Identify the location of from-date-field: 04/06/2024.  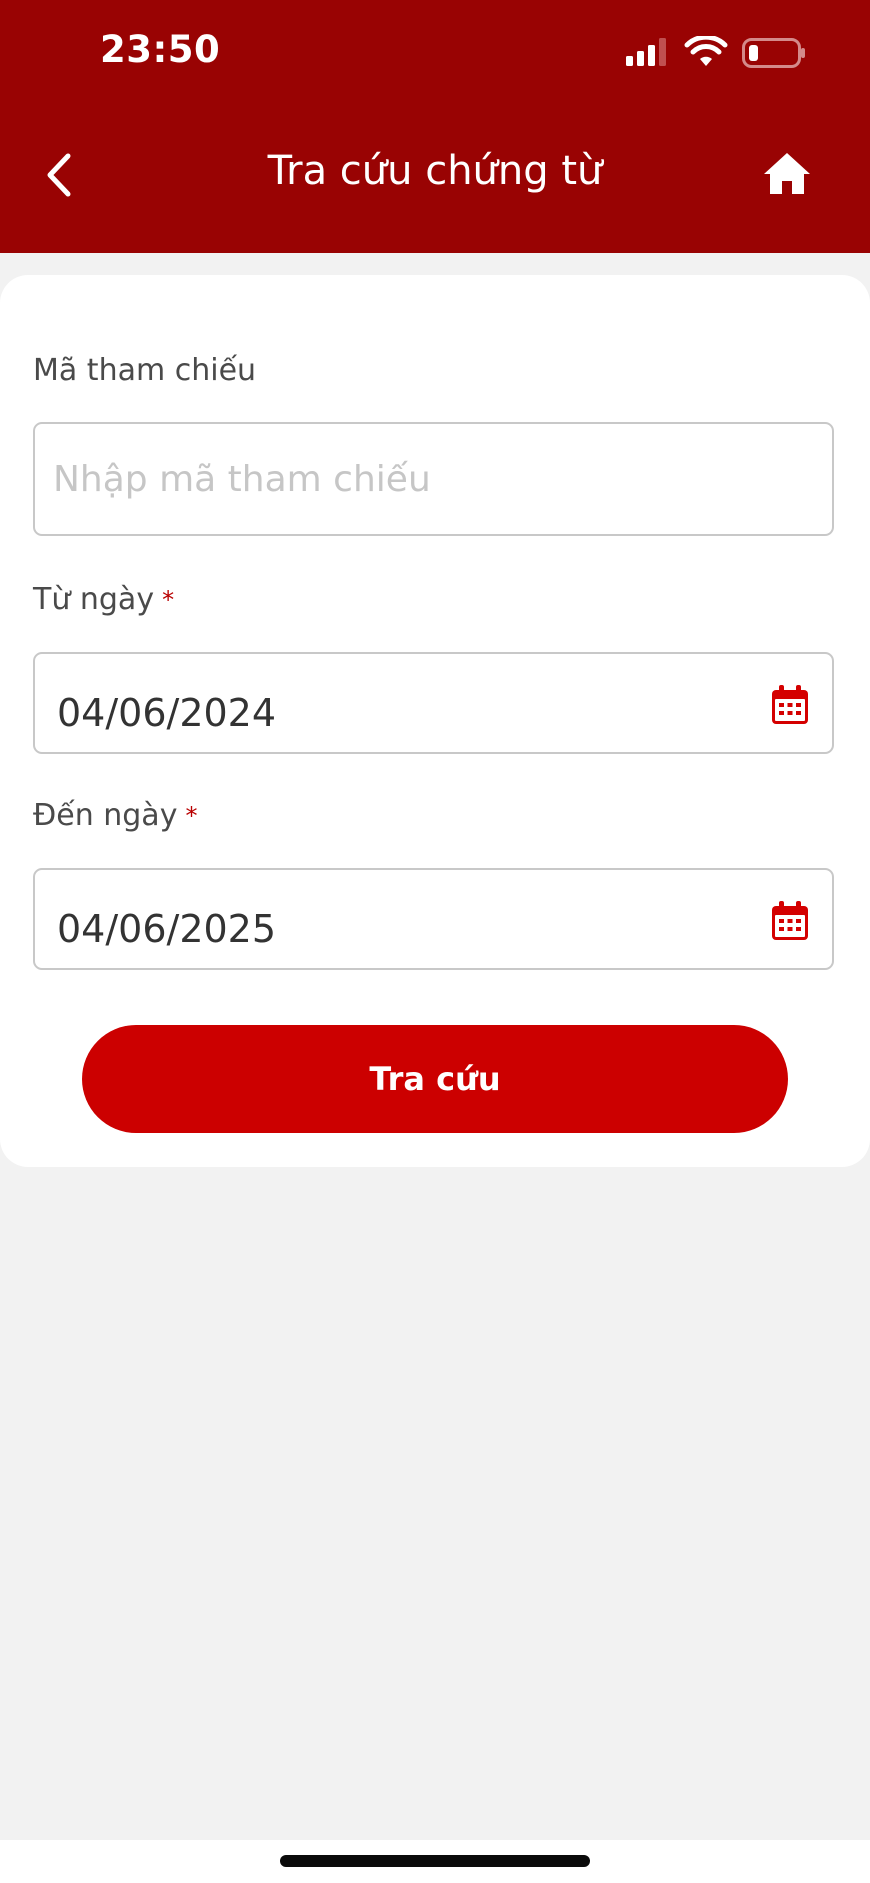
(433, 703).